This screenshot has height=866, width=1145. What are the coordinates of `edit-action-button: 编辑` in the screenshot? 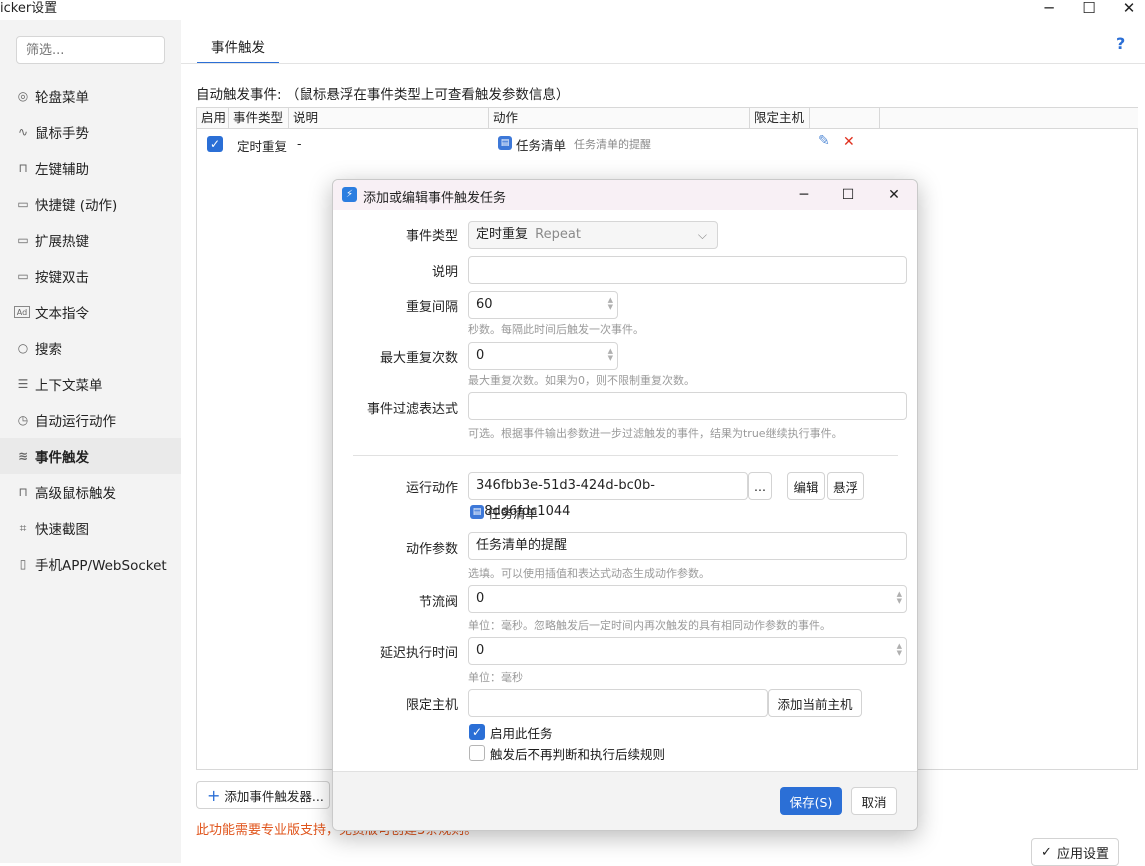 It's located at (806, 486).